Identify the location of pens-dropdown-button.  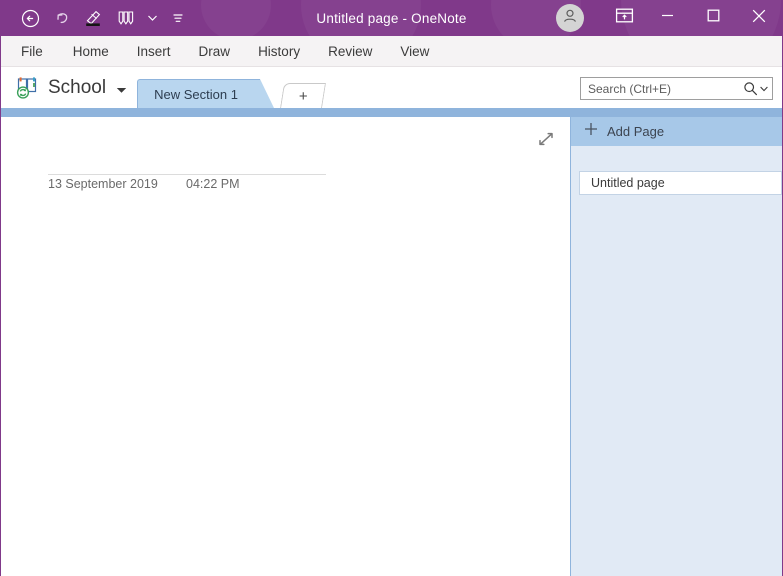
(152, 18).